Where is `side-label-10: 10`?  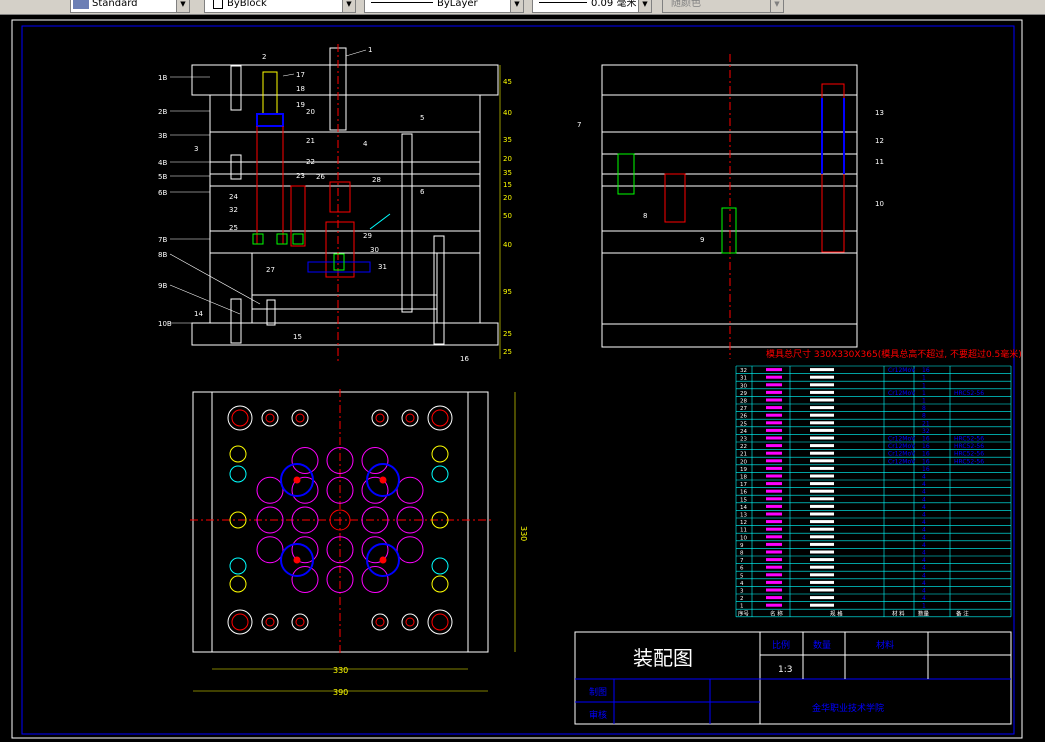
side-label-10: 10 is located at coordinates (879, 204).